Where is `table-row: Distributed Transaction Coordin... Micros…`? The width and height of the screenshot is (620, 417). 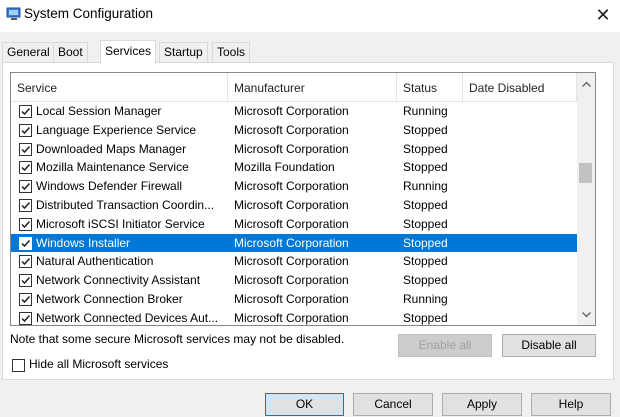
table-row: Distributed Transaction Coordin... Micros… is located at coordinates (294, 205).